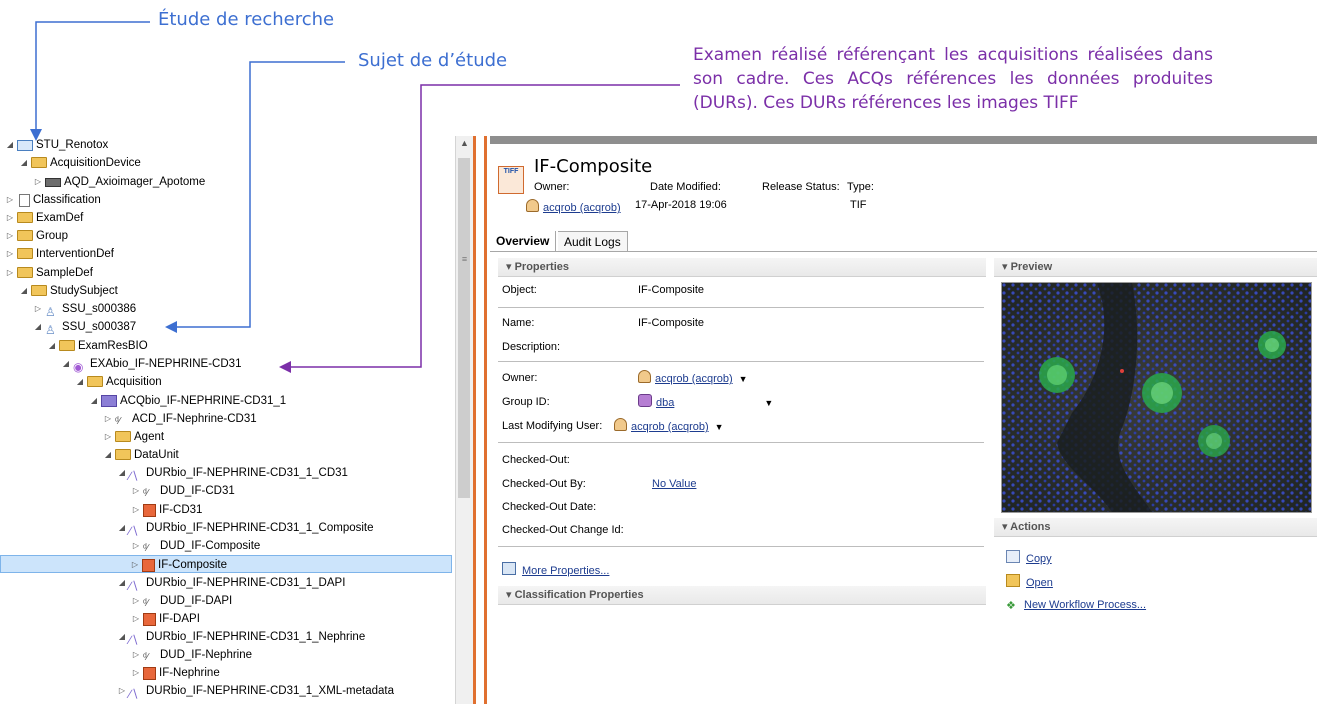 The width and height of the screenshot is (1317, 704). What do you see at coordinates (645, 400) in the screenshot?
I see `group-icon` at bounding box center [645, 400].